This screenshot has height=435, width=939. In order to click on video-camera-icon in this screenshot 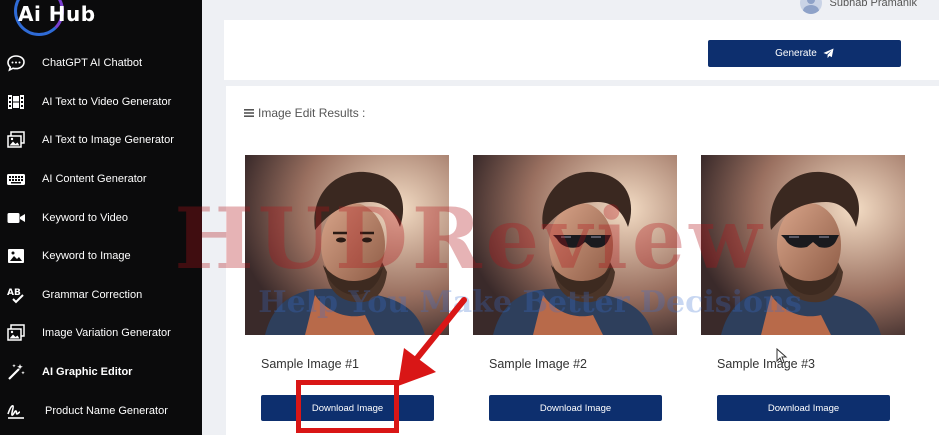, I will do `click(16, 218)`.